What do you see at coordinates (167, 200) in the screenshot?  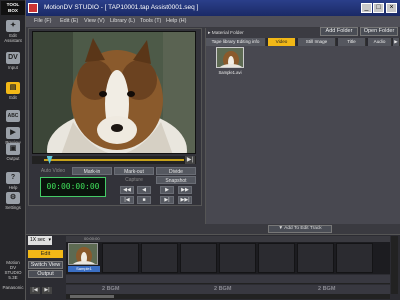 I see `next-frame-button: ▶|` at bounding box center [167, 200].